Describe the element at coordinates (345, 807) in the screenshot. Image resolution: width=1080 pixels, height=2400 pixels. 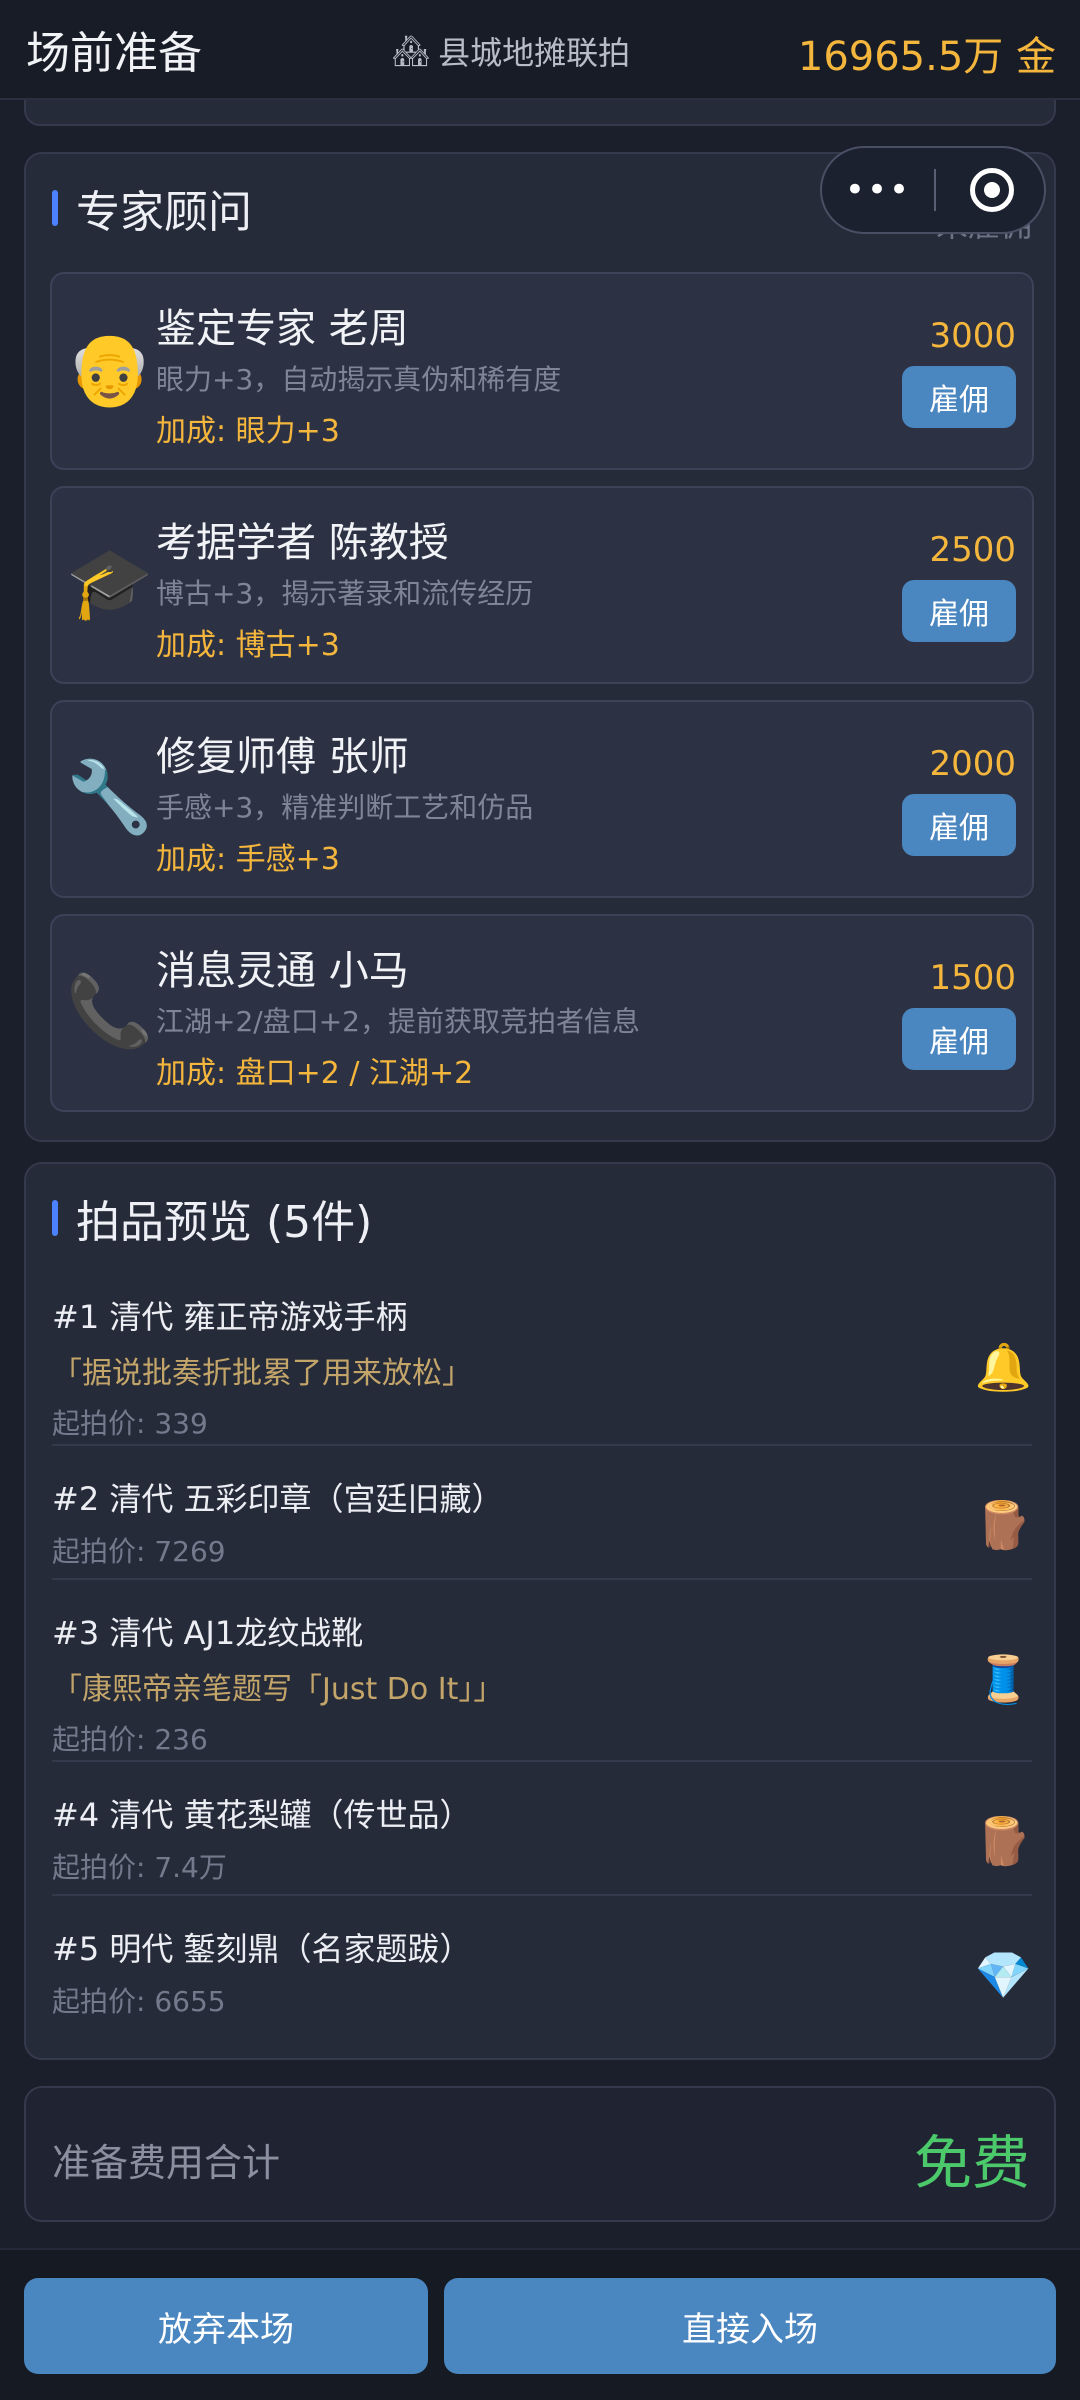
I see `expert-description: 手感+3，精准判断工艺和仿品` at that location.